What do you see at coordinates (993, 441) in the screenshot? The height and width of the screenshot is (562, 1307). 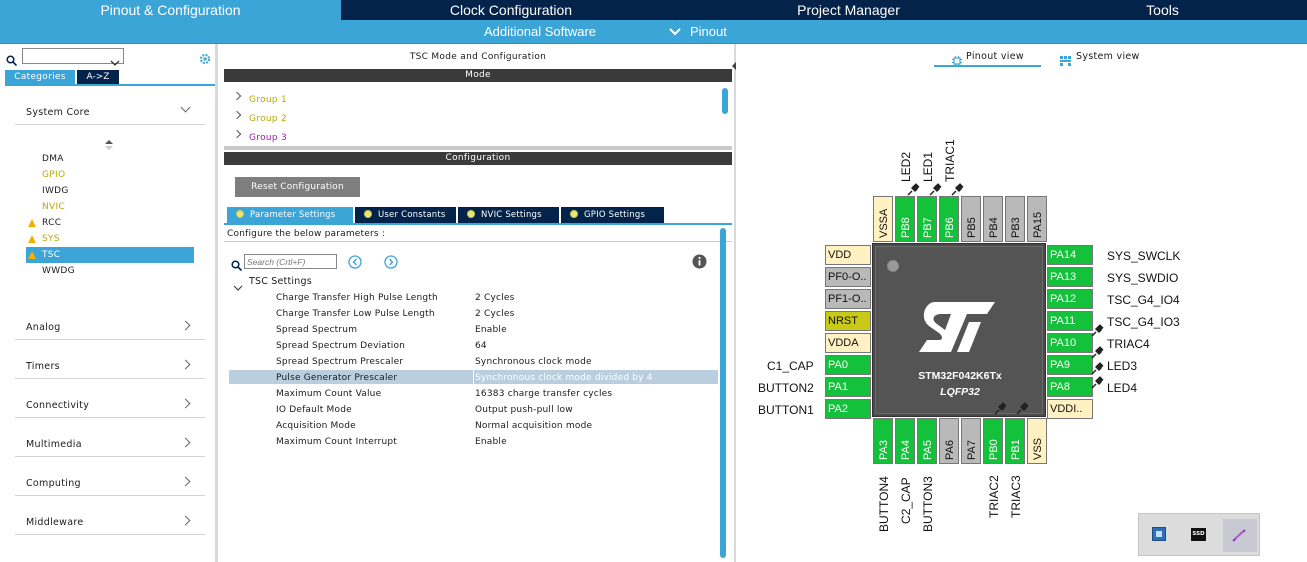 I see `pin-pb0: PB0` at bounding box center [993, 441].